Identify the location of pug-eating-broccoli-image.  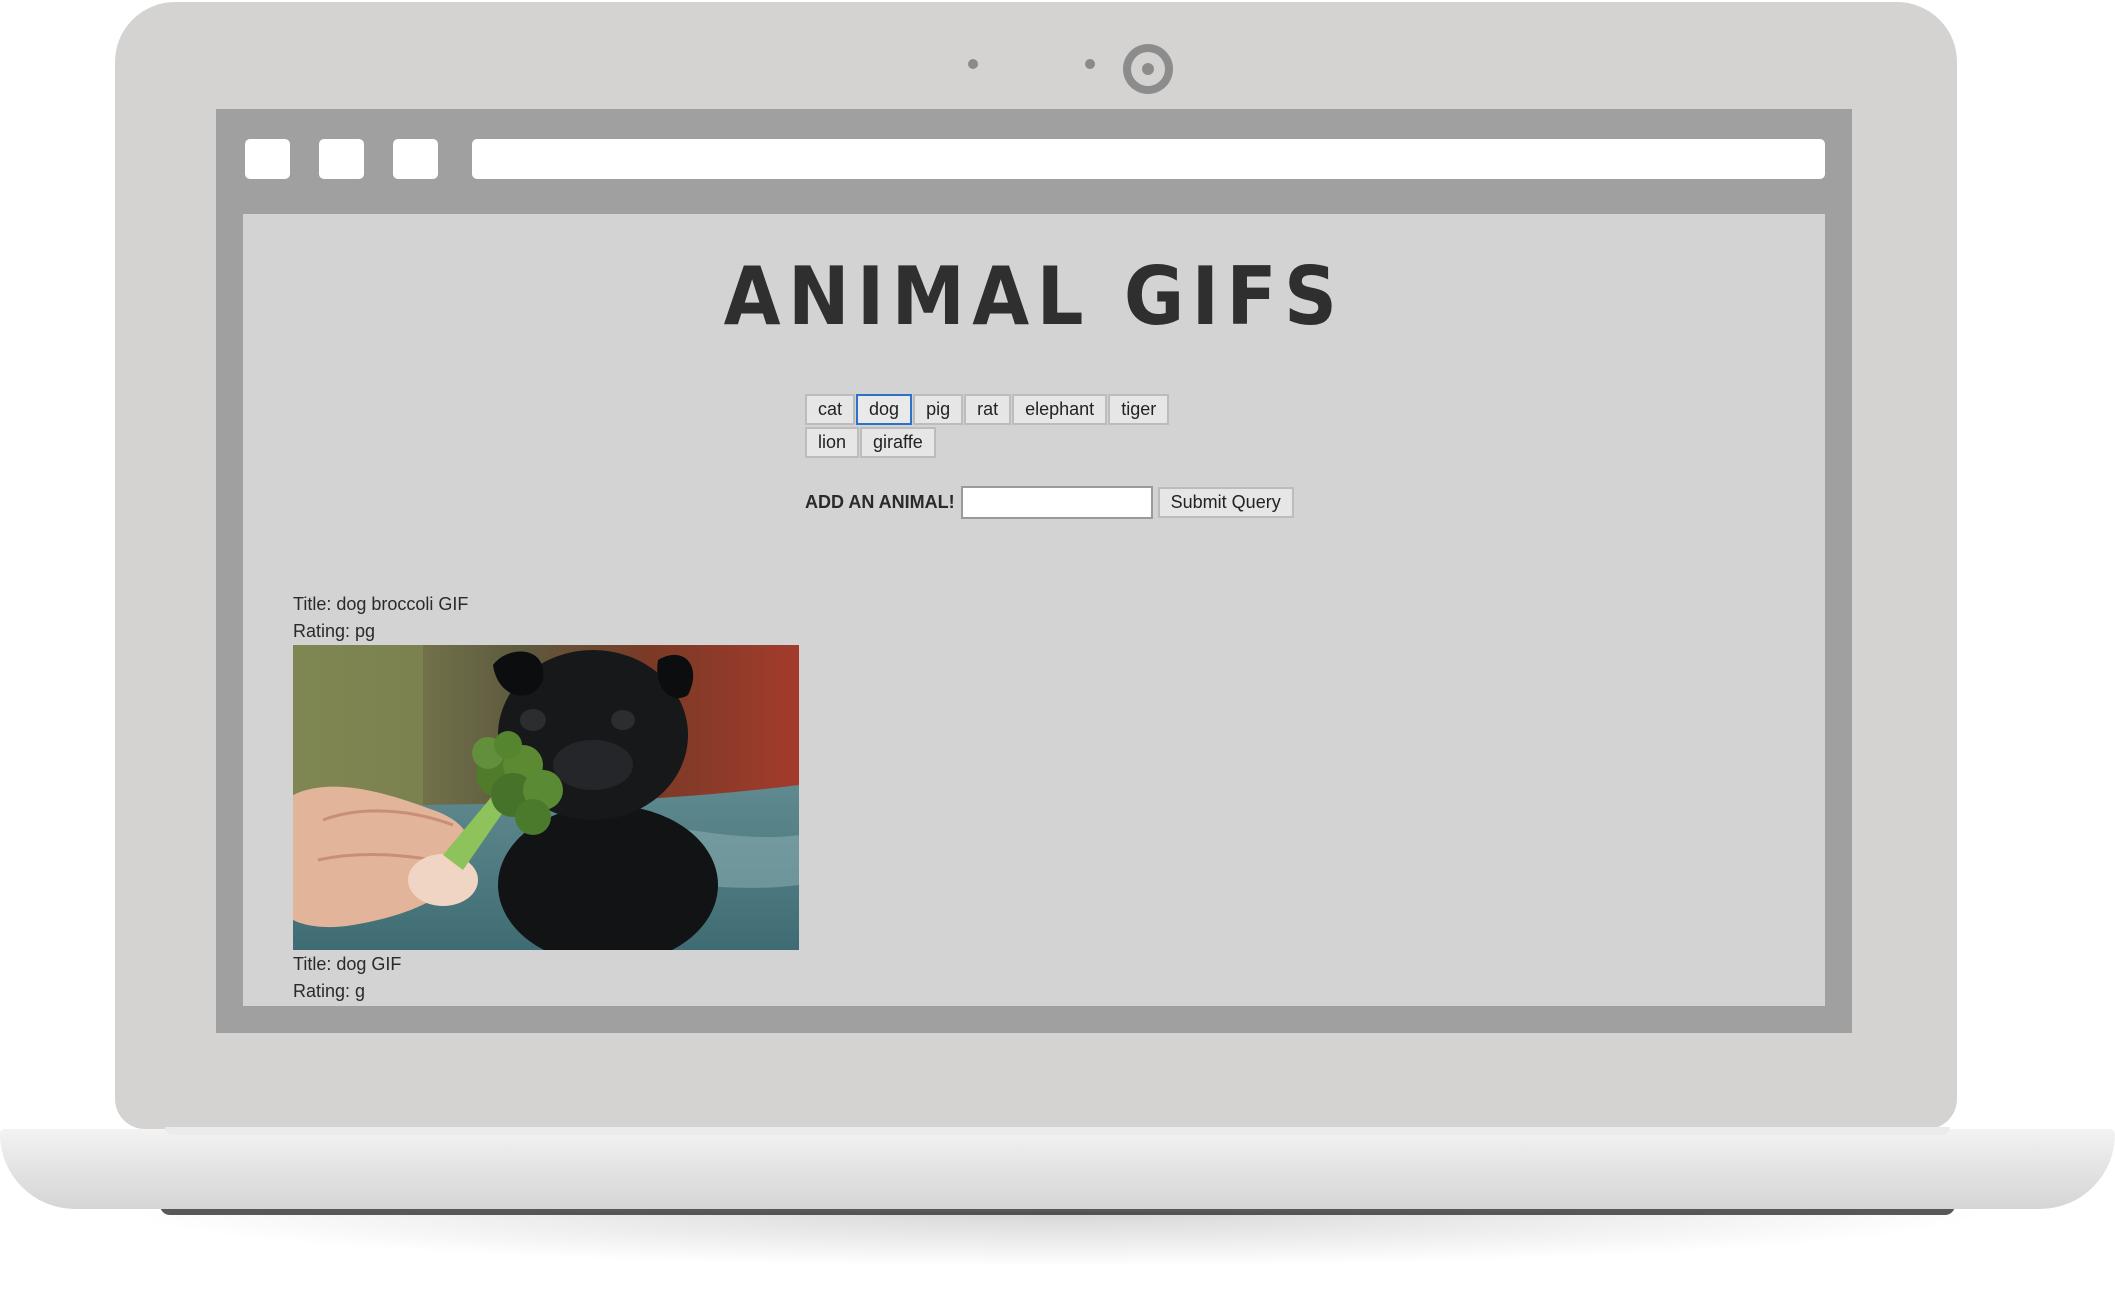
(546, 797).